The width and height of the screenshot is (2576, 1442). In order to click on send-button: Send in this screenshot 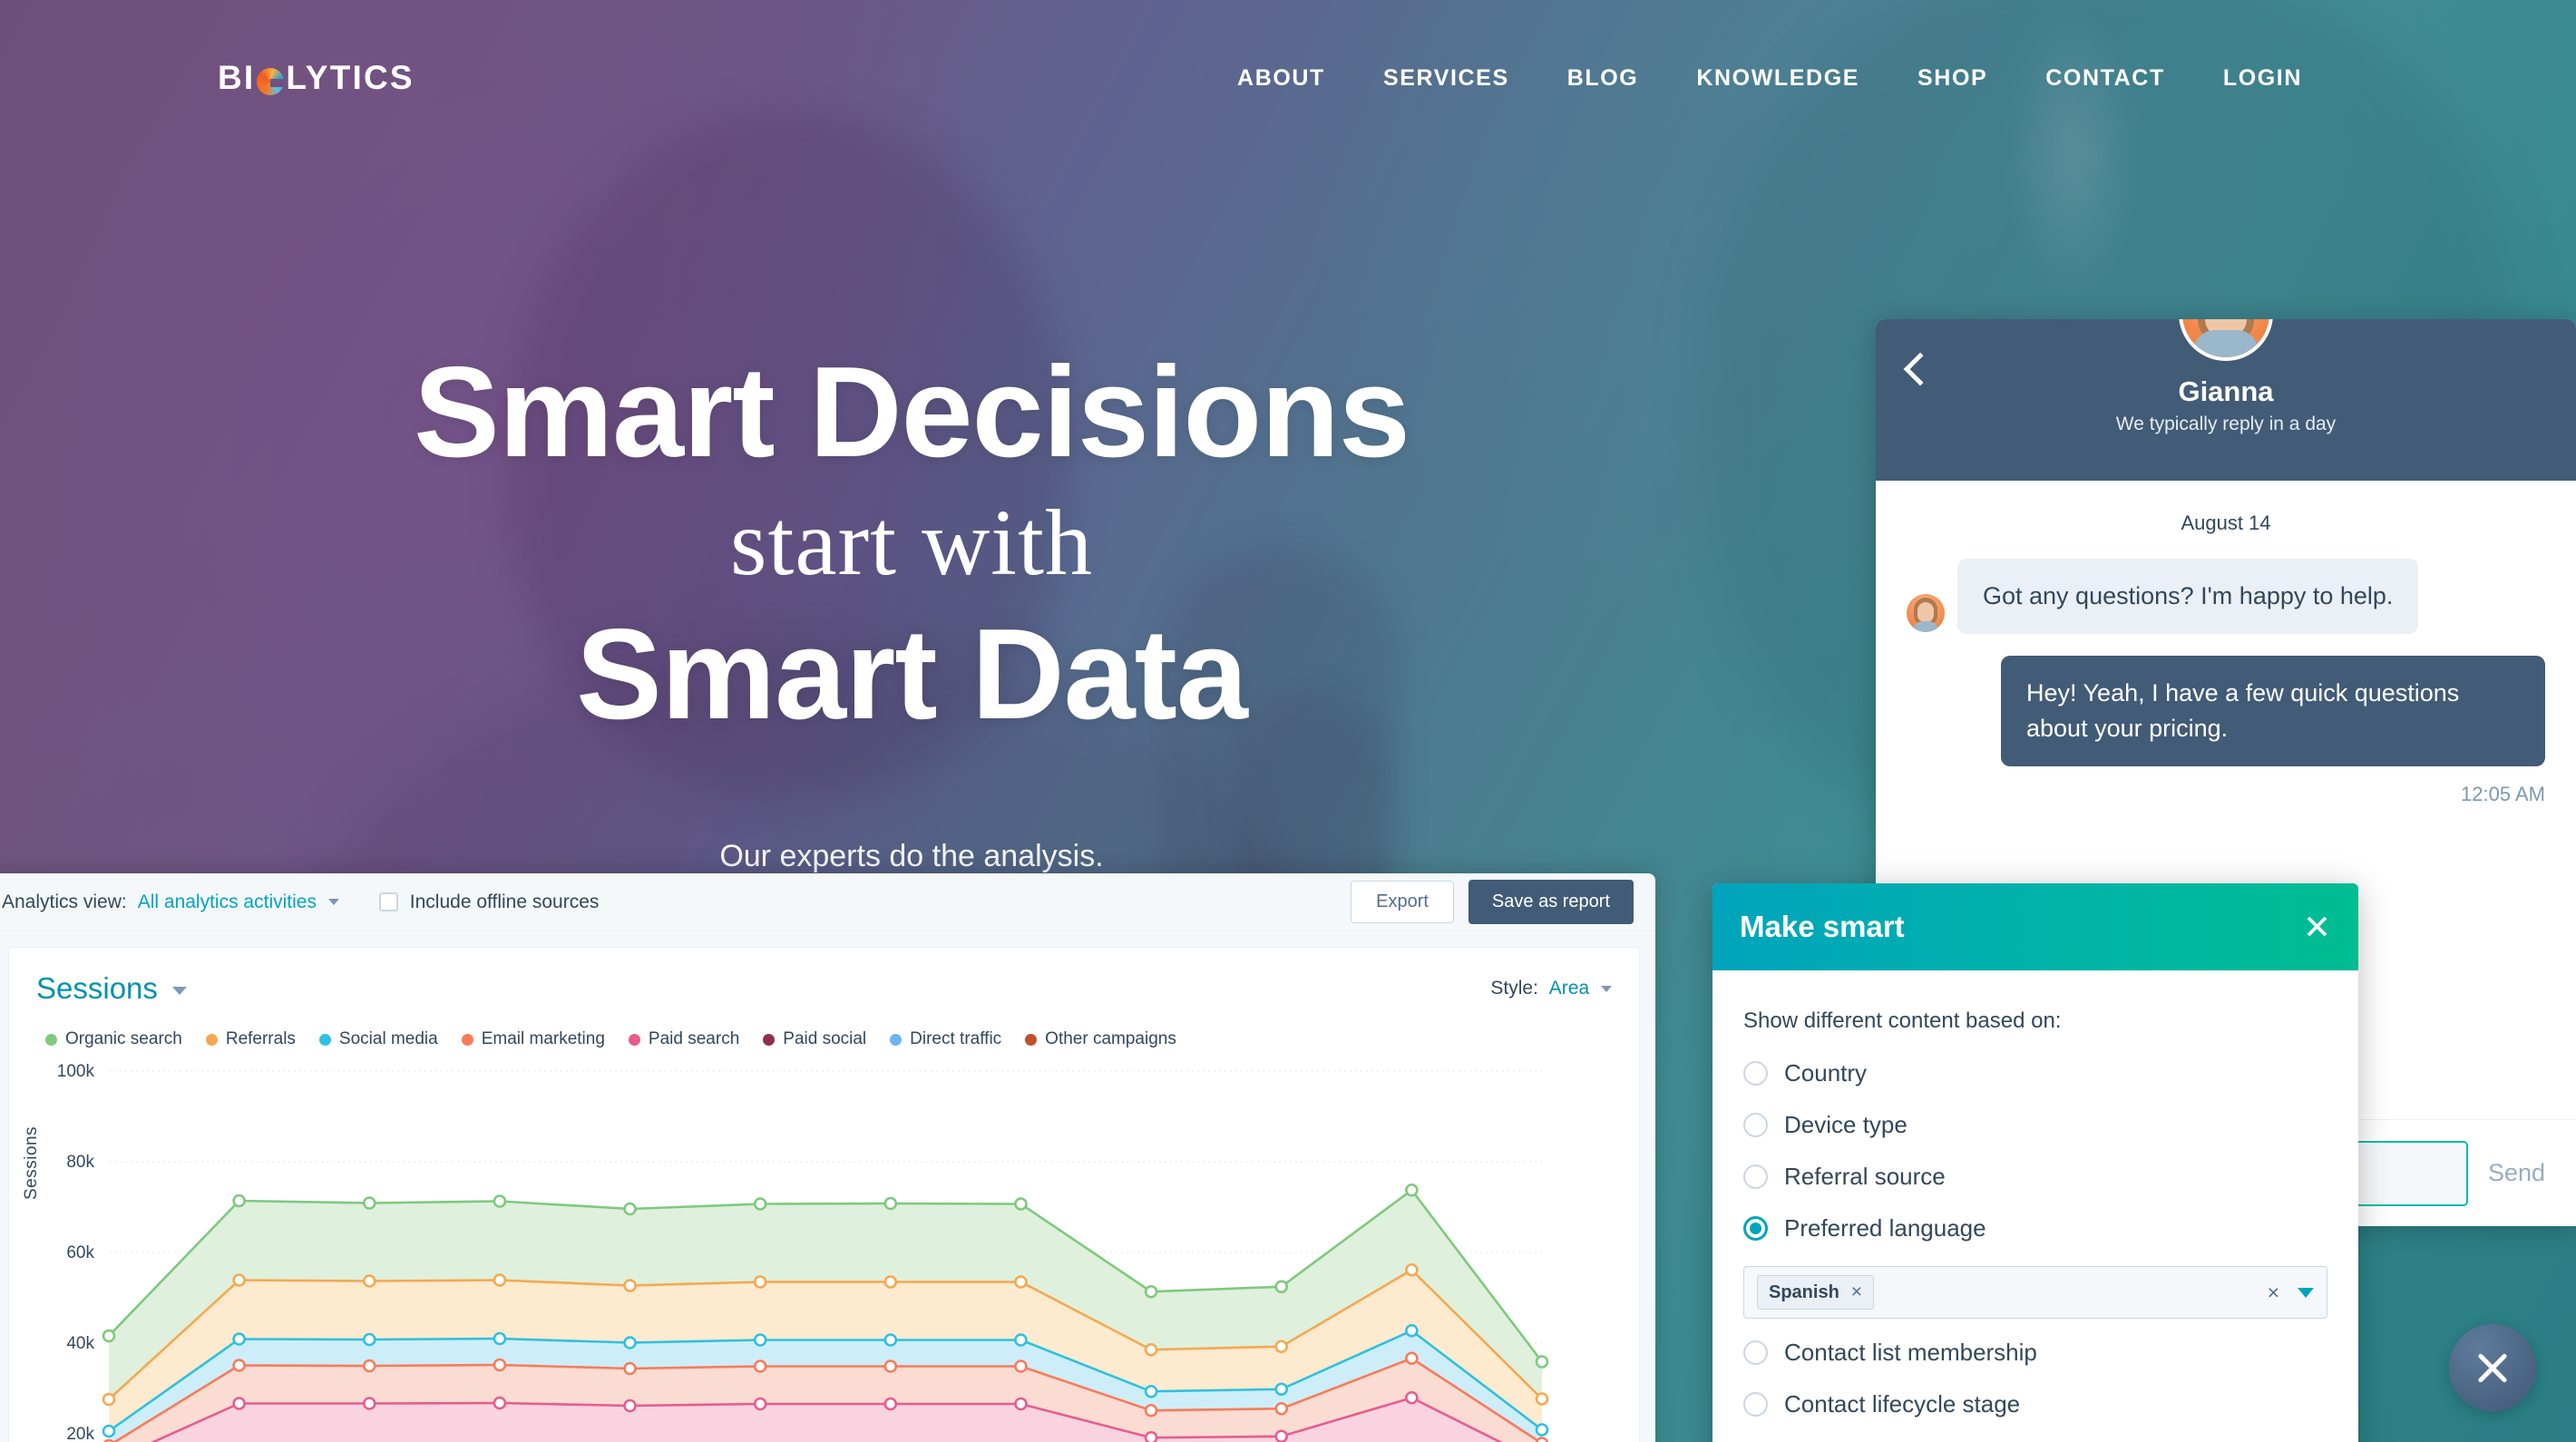, I will do `click(2516, 1173)`.